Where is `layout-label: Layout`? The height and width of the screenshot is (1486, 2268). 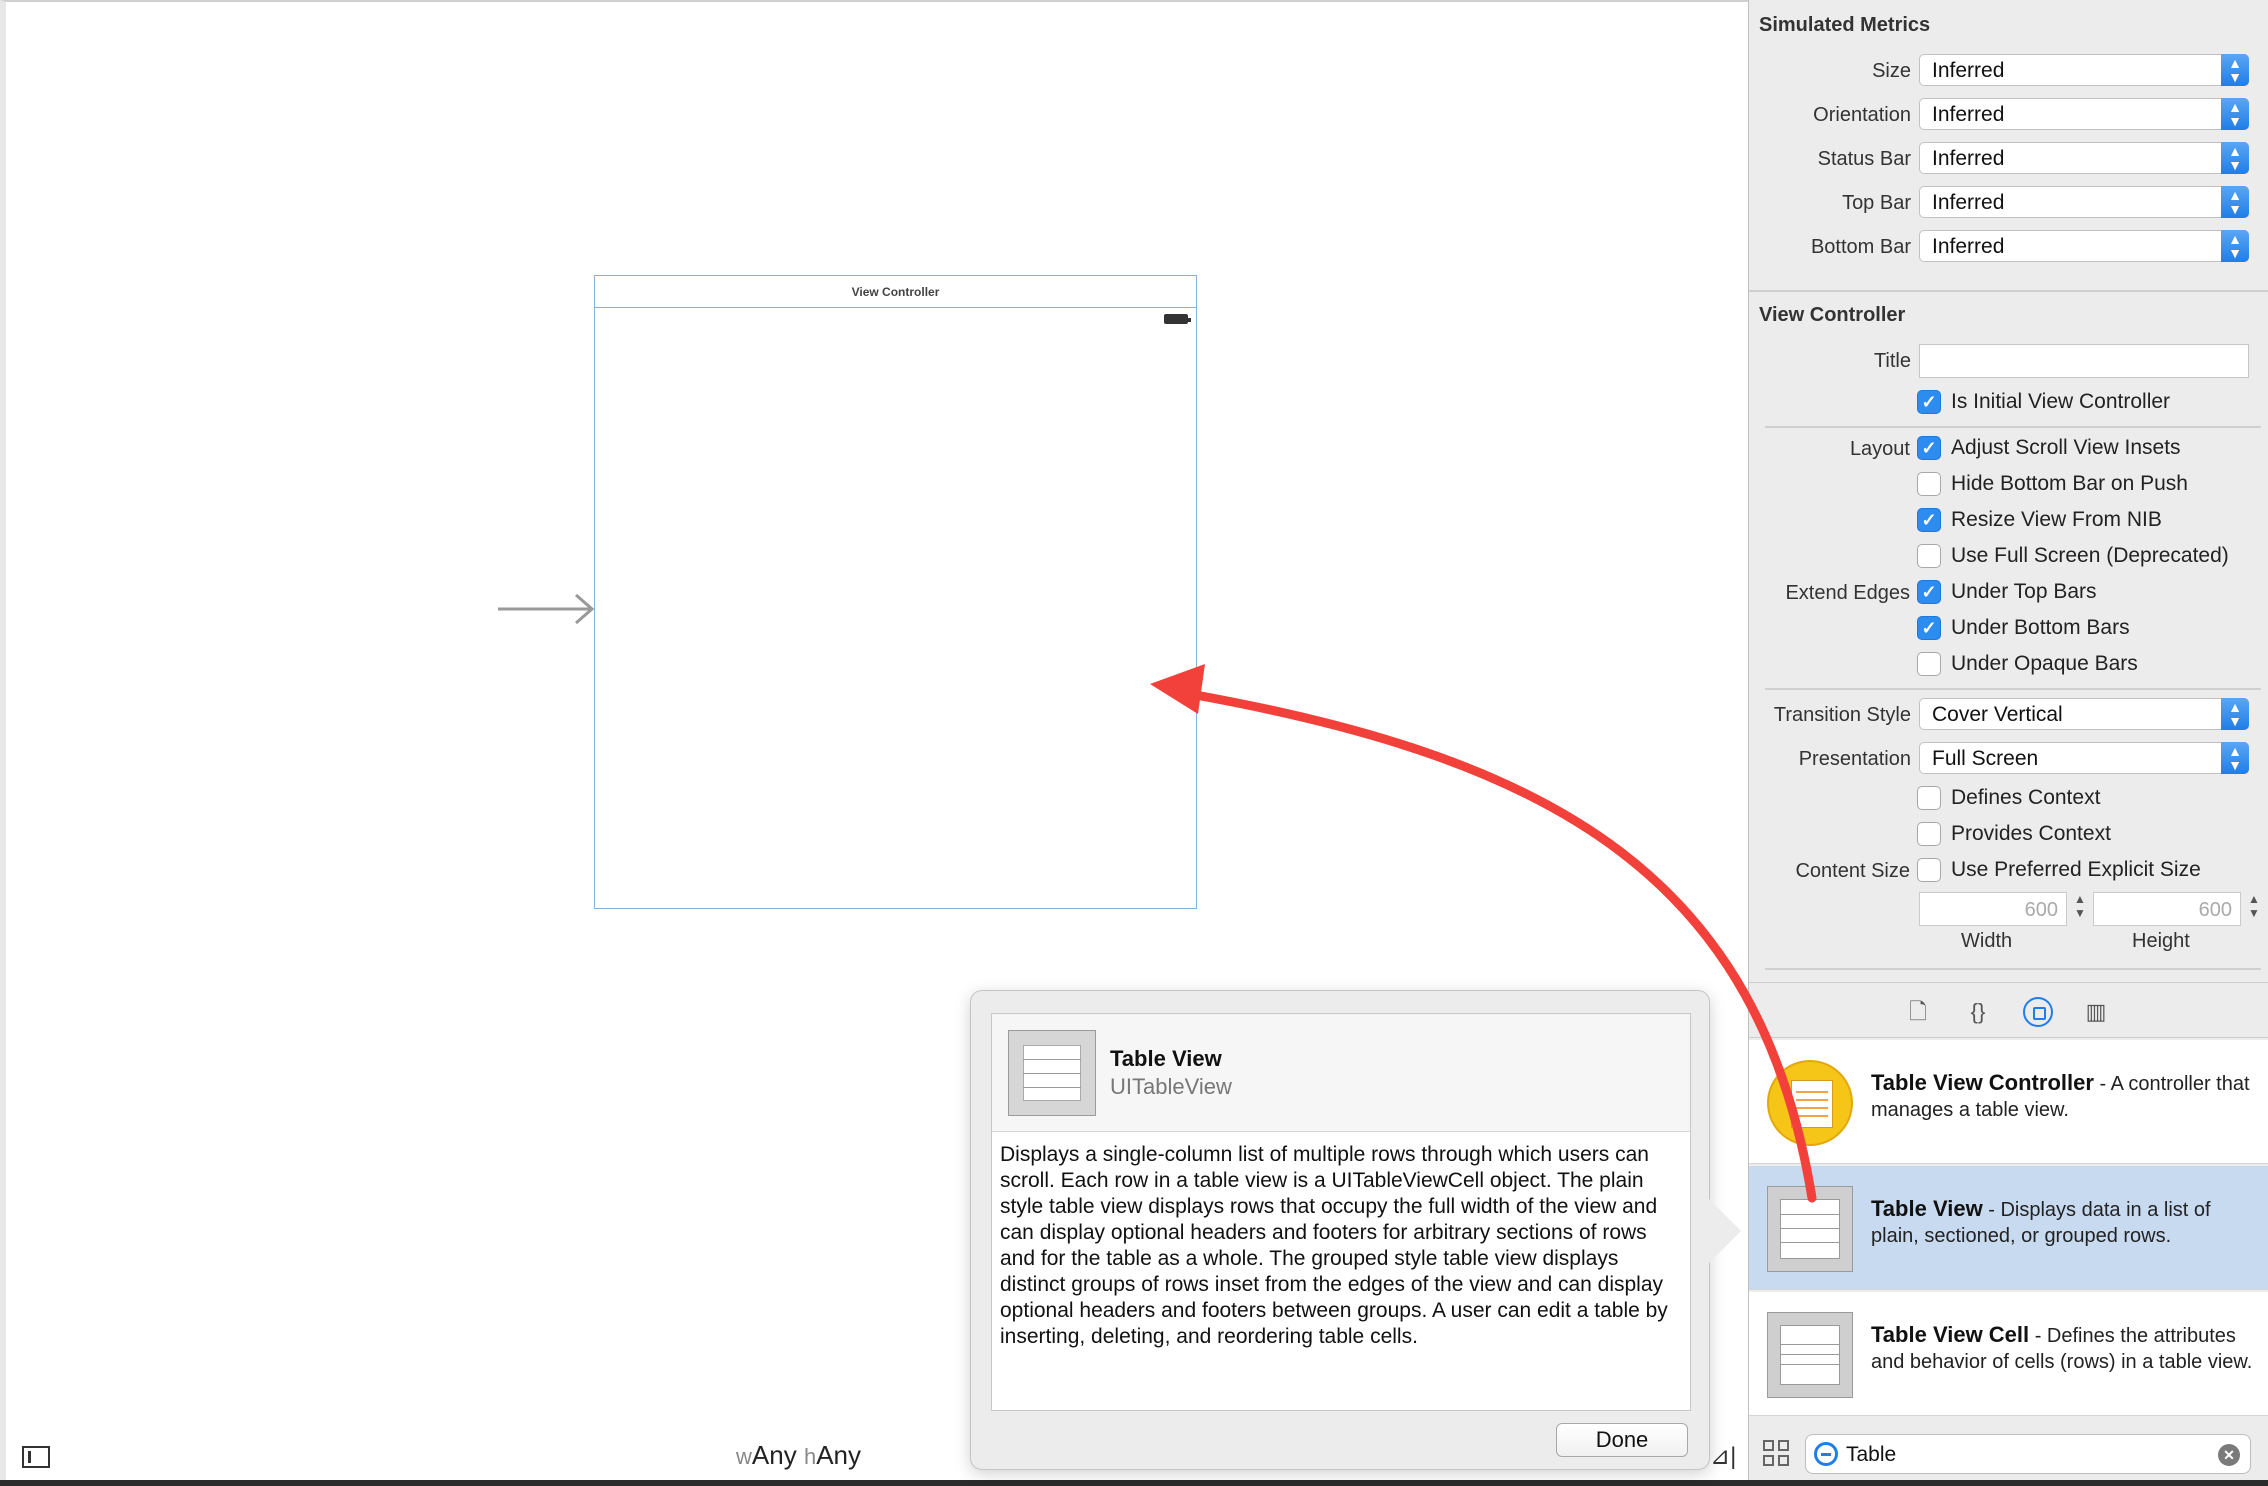 layout-label: Layout is located at coordinates (1879, 449).